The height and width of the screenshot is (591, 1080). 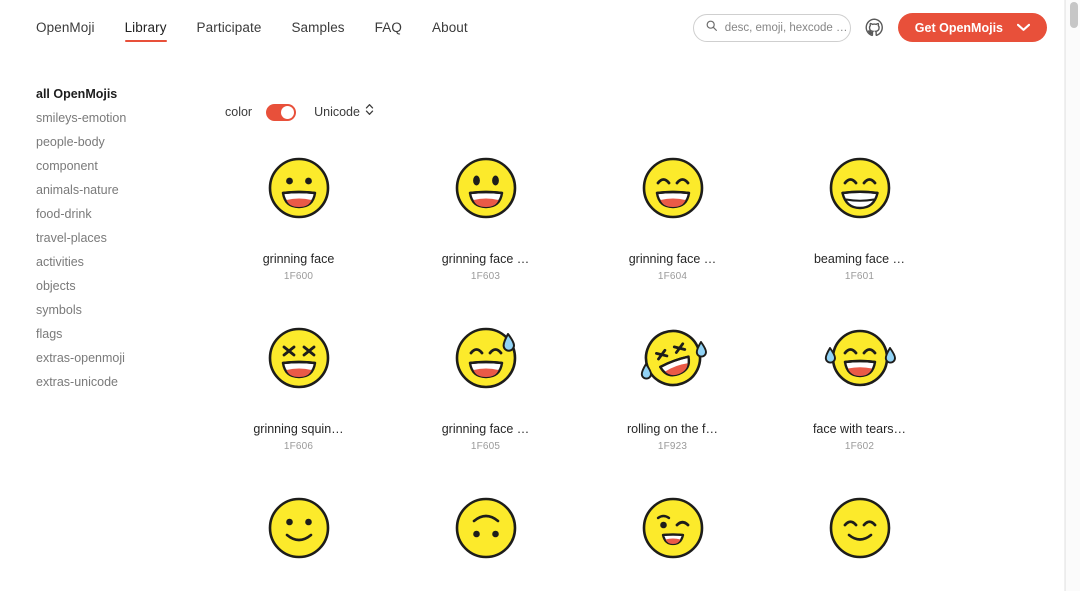 I want to click on emoji-art-slightly-smiling, so click(x=299, y=528).